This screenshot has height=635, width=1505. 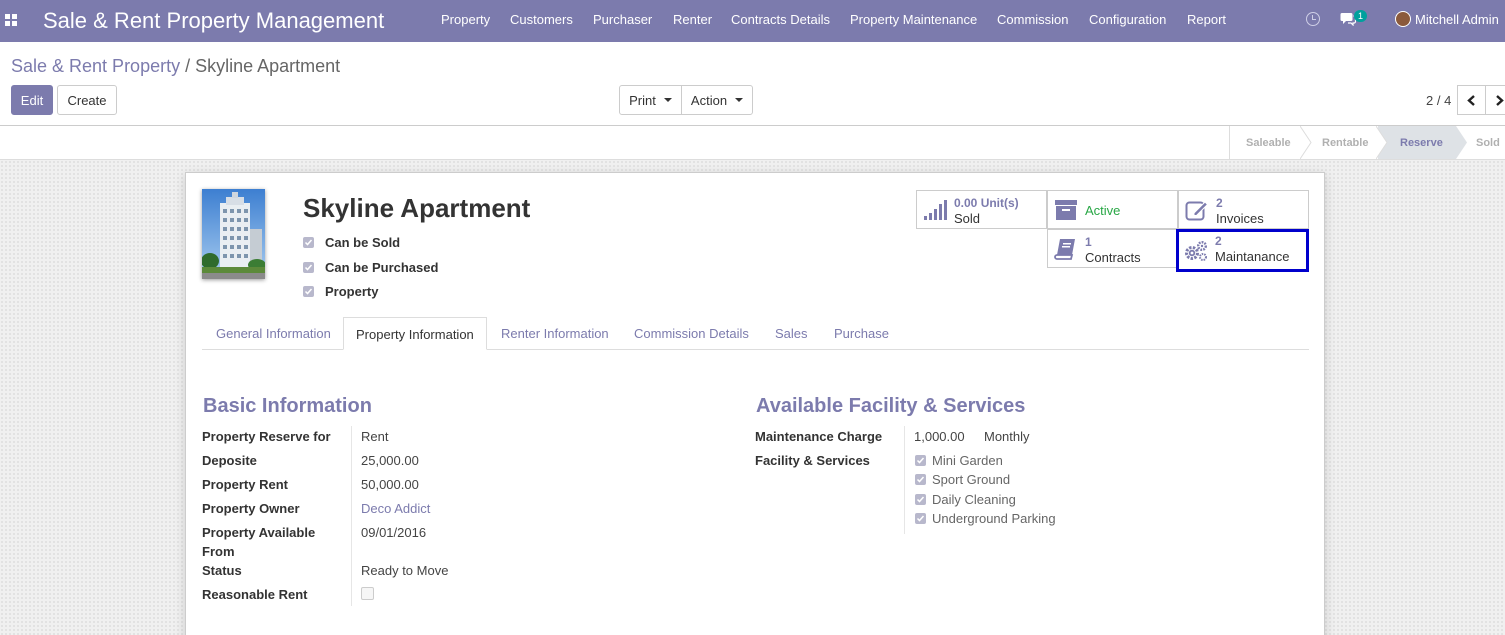 What do you see at coordinates (1403, 19) in the screenshot?
I see `user-avatar` at bounding box center [1403, 19].